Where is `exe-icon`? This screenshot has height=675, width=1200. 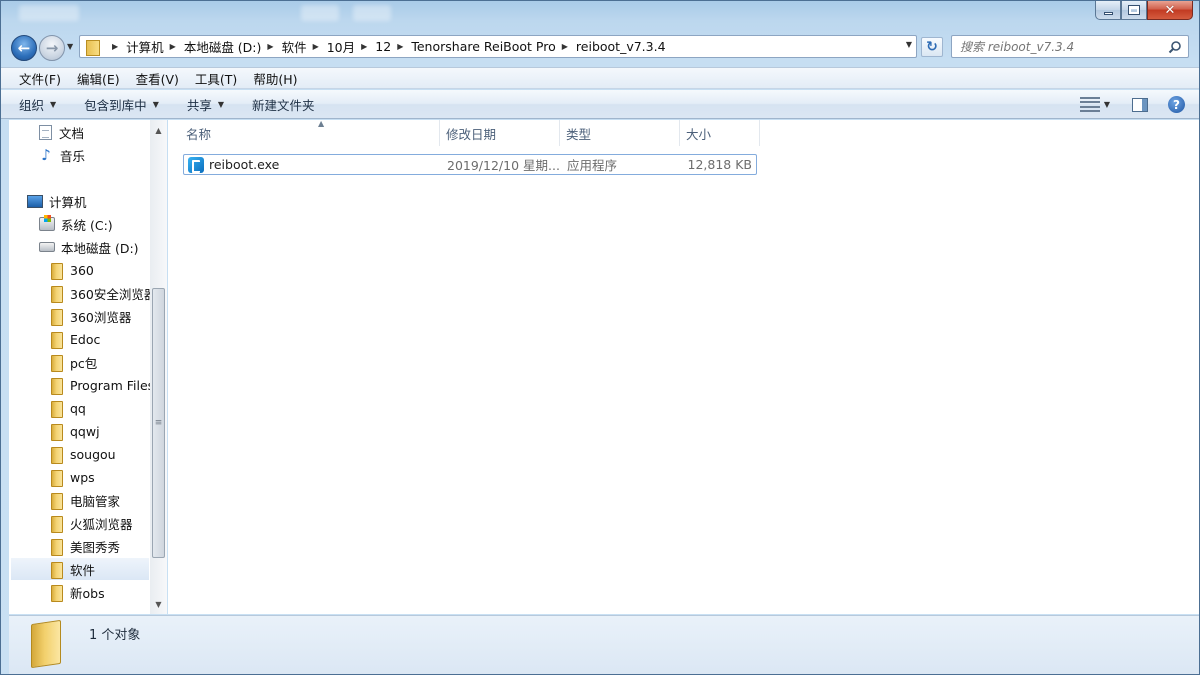
exe-icon is located at coordinates (196, 164).